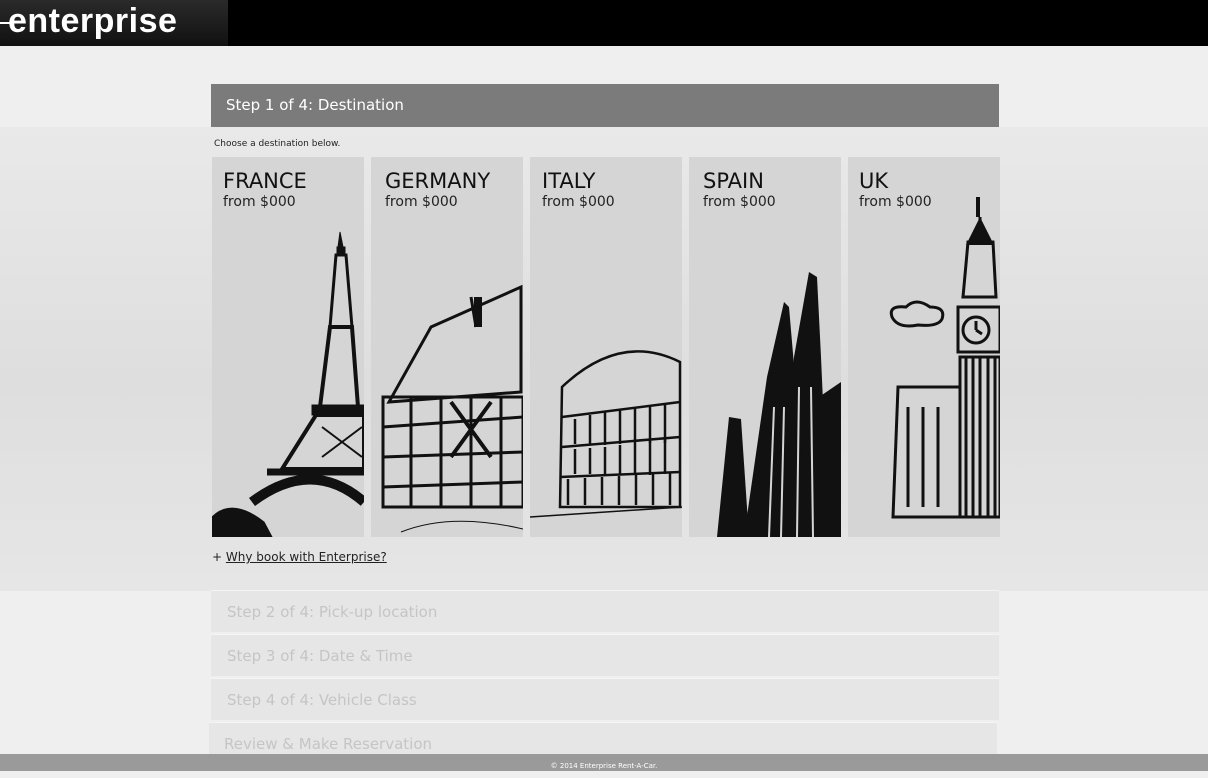 The height and width of the screenshot is (778, 1208). I want to click on card-country: UK, so click(874, 181).